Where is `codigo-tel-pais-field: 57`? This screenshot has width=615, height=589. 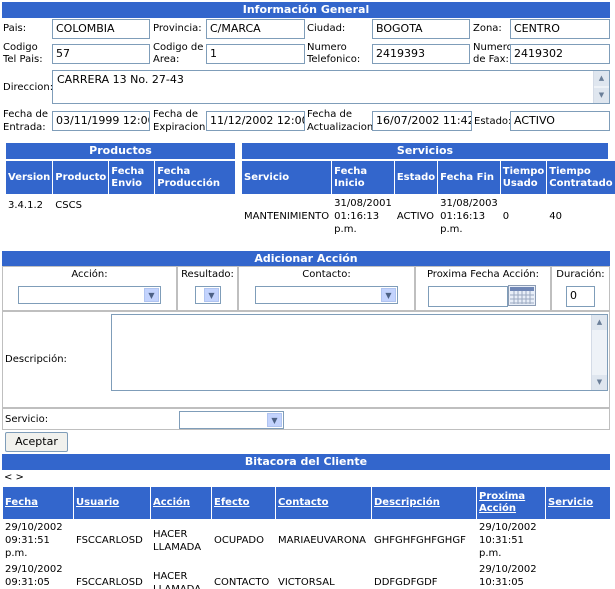 codigo-tel-pais-field: 57 is located at coordinates (101, 54).